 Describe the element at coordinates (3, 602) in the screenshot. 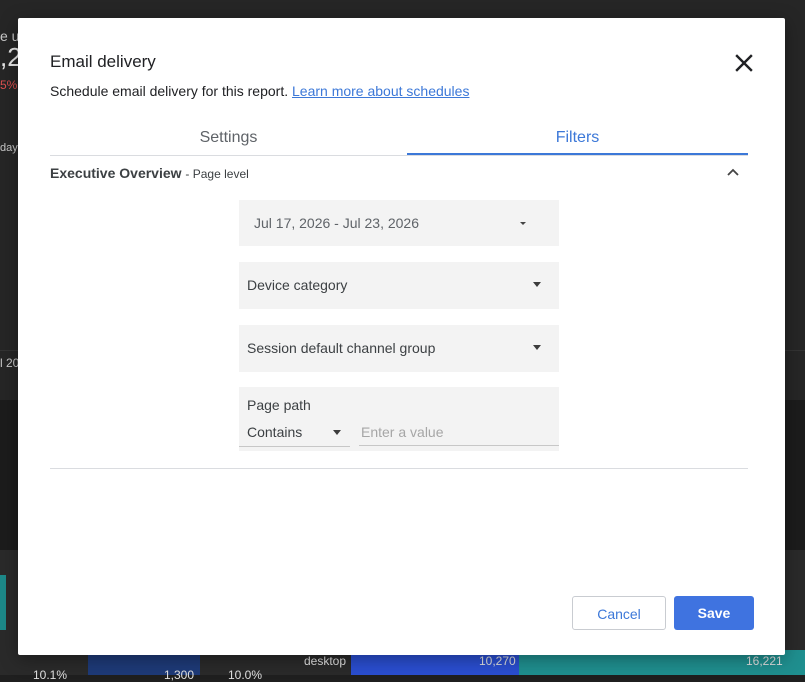

I see `bar-fragment` at that location.